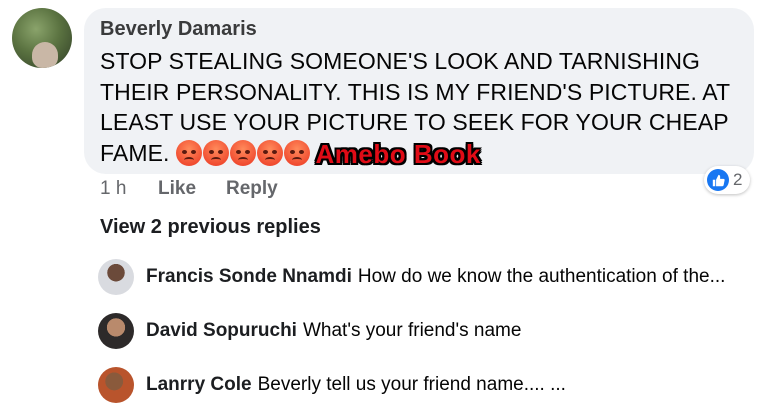 The width and height of the screenshot is (769, 414). Describe the element at coordinates (178, 29) in the screenshot. I see `comment-author: Beverly Damaris` at that location.